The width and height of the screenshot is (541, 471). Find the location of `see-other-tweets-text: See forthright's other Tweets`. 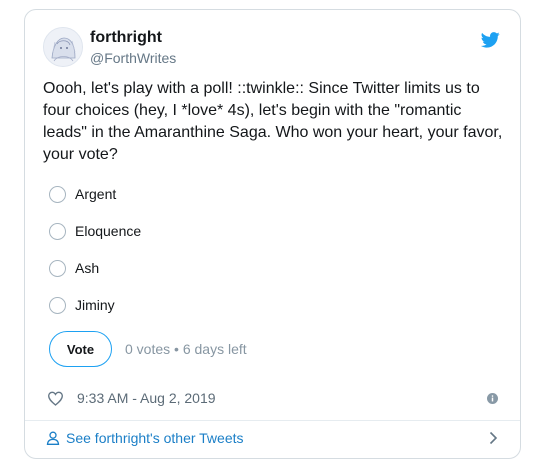

see-other-tweets-text: See forthright's other Tweets is located at coordinates (155, 438).